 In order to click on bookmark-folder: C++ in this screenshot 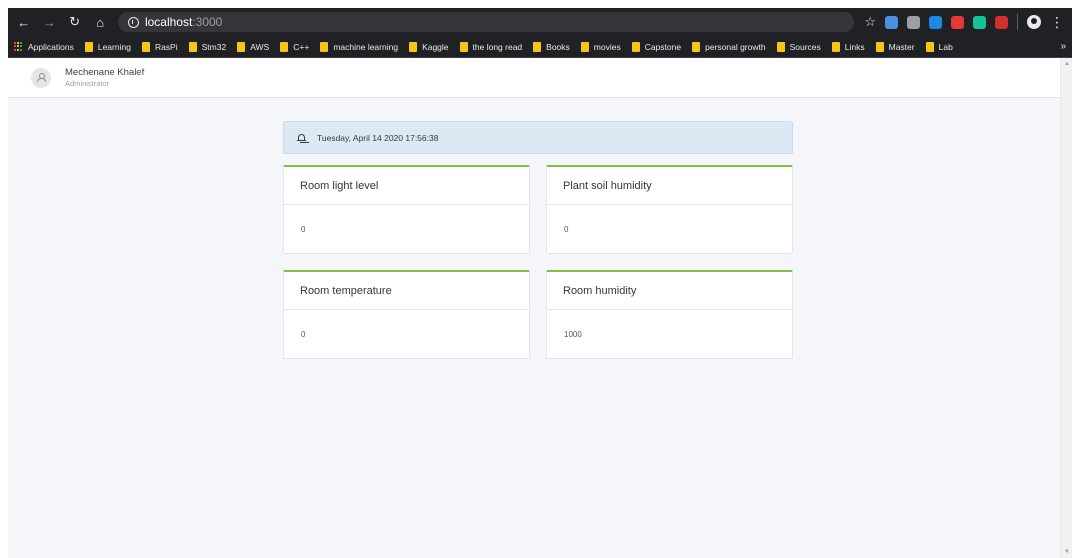, I will do `click(295, 46)`.